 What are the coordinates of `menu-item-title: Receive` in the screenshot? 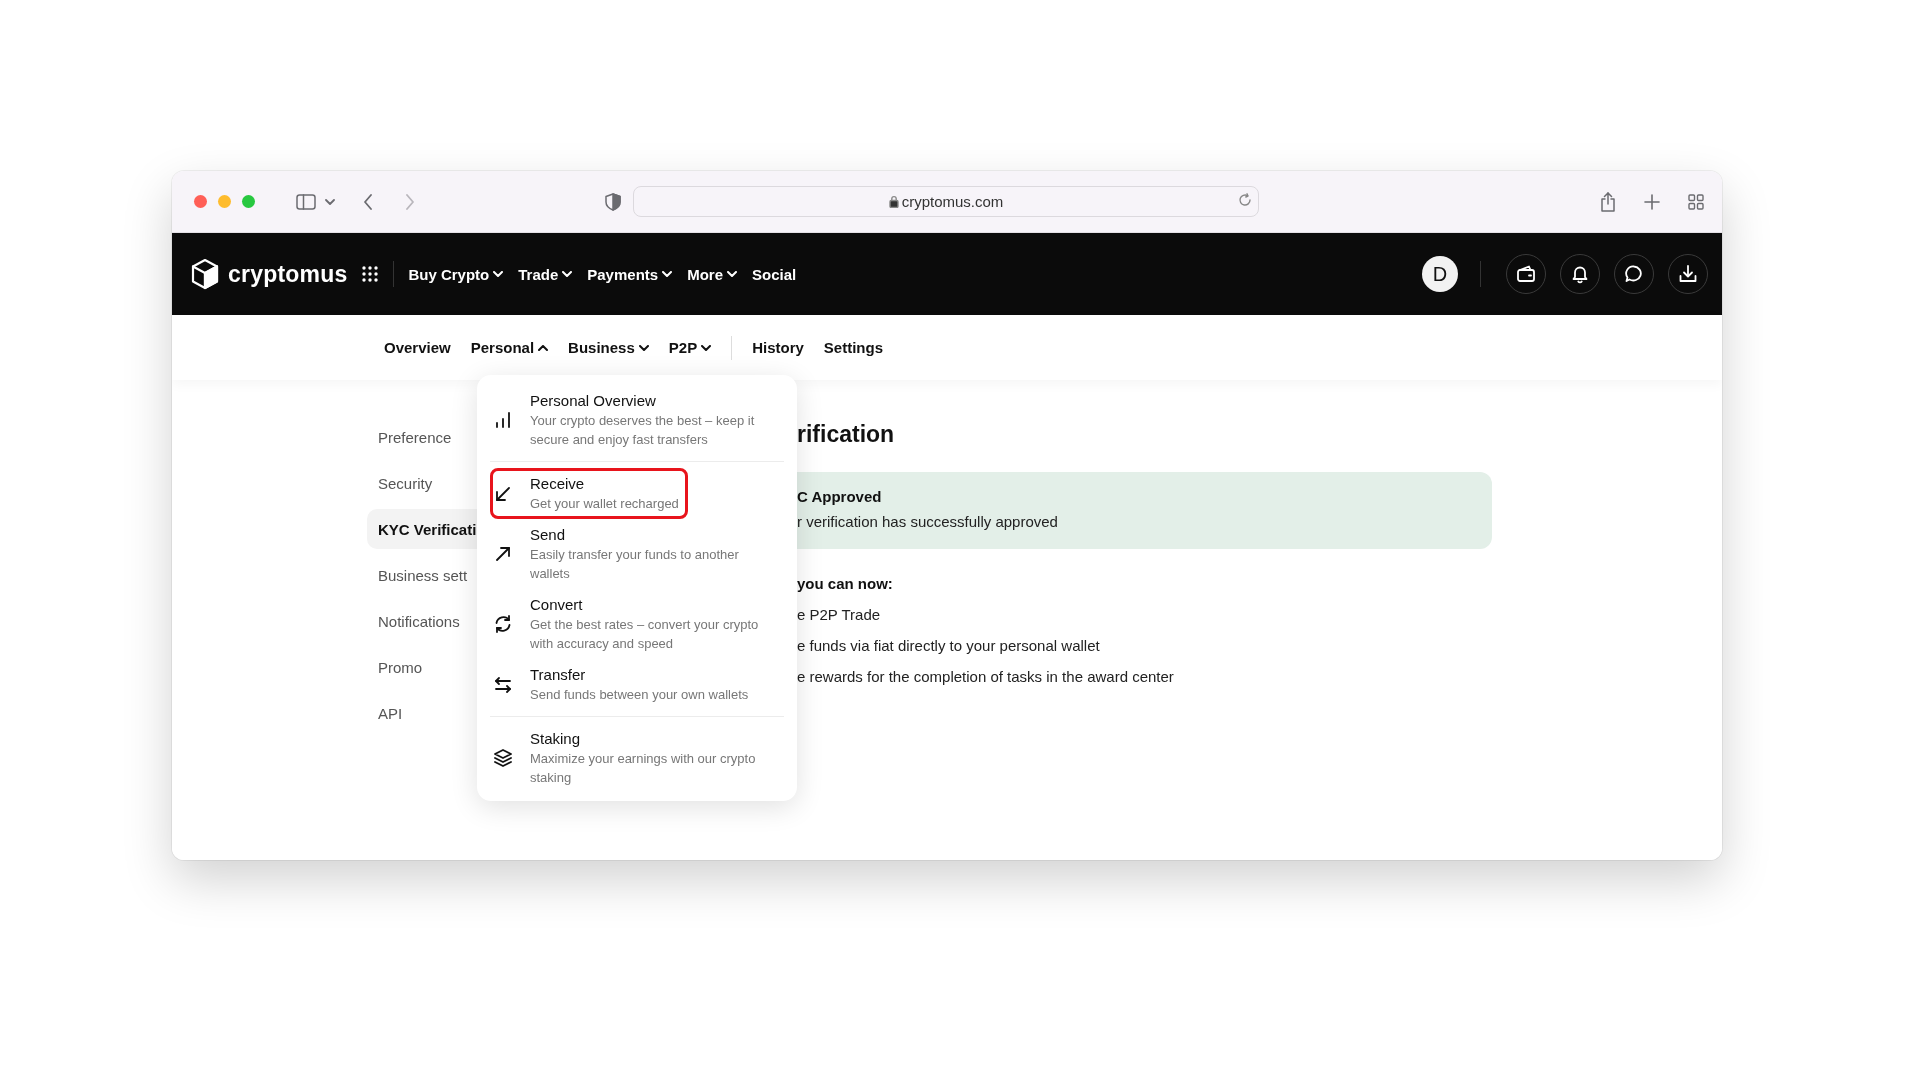 It's located at (558, 484).